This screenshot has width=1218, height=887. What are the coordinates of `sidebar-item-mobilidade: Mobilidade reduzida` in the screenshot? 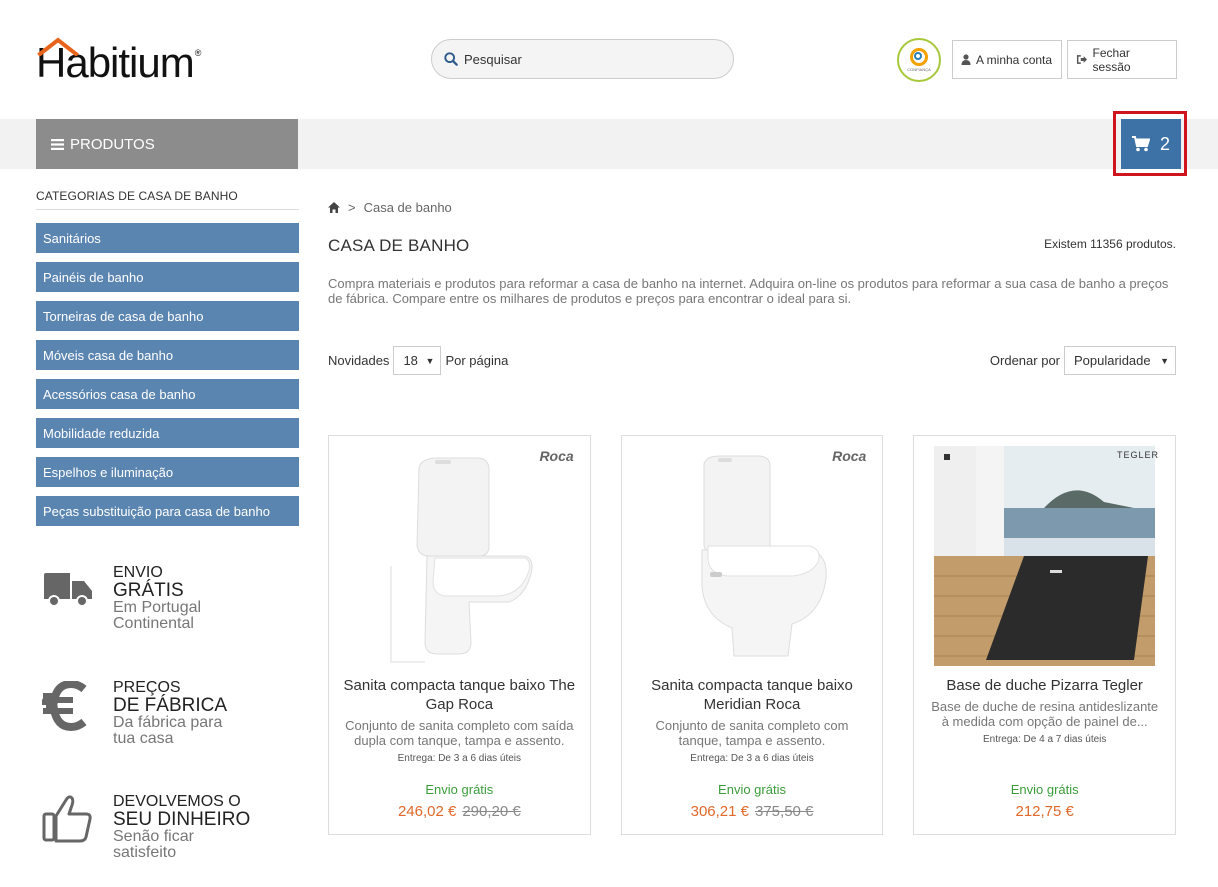 It's located at (167, 433).